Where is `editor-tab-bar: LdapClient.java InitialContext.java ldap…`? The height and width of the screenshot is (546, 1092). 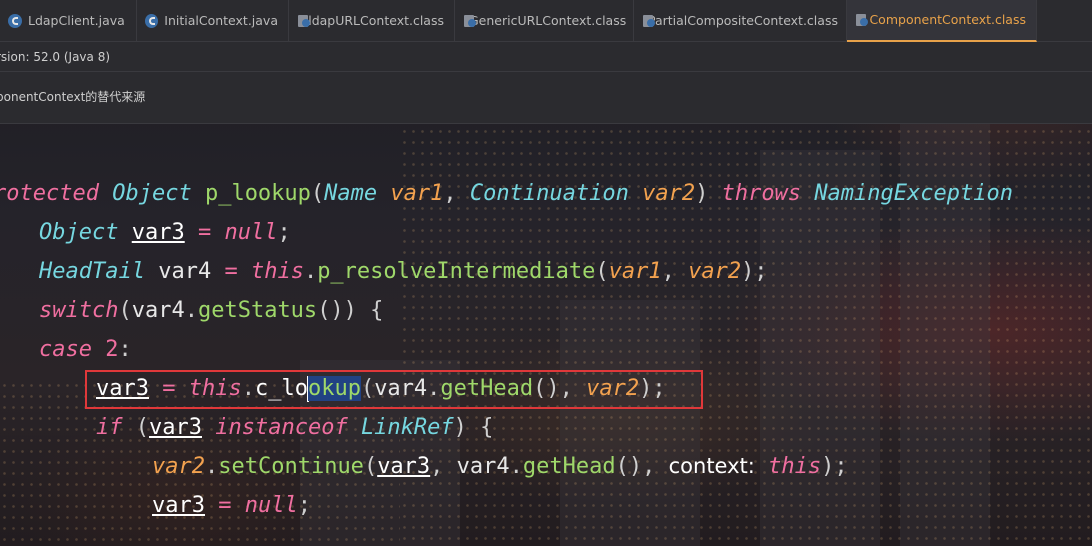
editor-tab-bar: LdapClient.java InitialContext.java ldap… is located at coordinates (546, 21).